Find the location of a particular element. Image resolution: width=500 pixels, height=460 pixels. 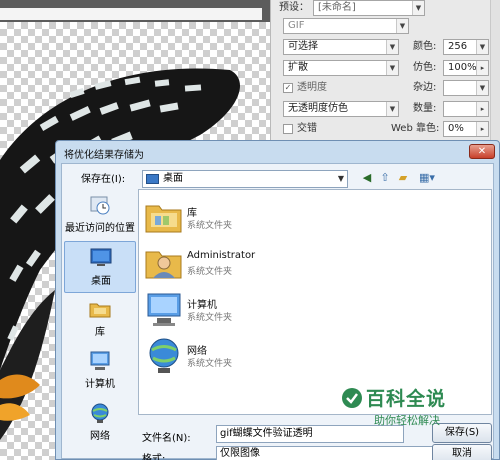

close-button: ✕ is located at coordinates (482, 151).